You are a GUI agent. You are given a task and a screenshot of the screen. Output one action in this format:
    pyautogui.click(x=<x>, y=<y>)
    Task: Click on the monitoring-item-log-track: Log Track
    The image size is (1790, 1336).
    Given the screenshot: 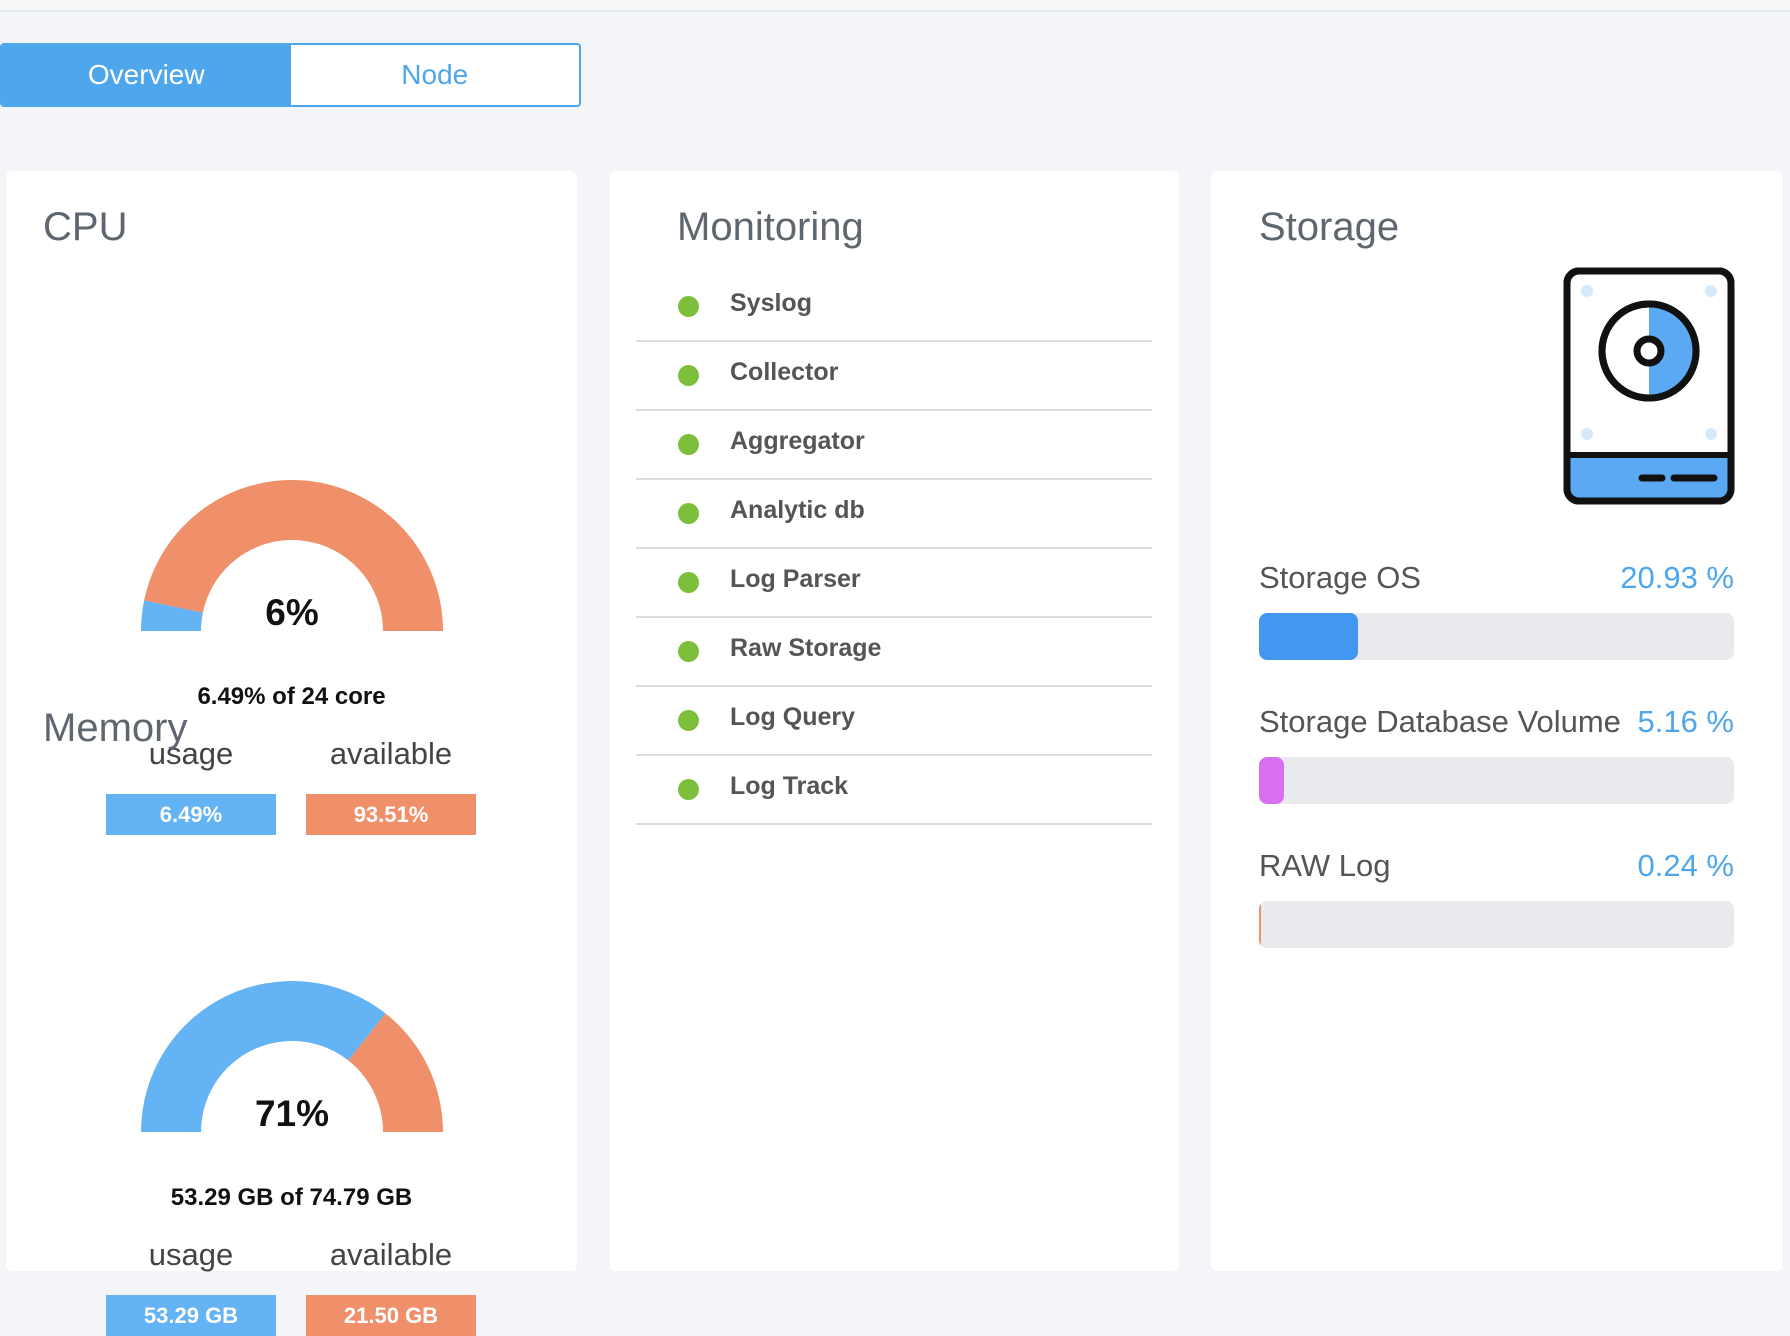 What is the action you would take?
    pyautogui.click(x=894, y=790)
    